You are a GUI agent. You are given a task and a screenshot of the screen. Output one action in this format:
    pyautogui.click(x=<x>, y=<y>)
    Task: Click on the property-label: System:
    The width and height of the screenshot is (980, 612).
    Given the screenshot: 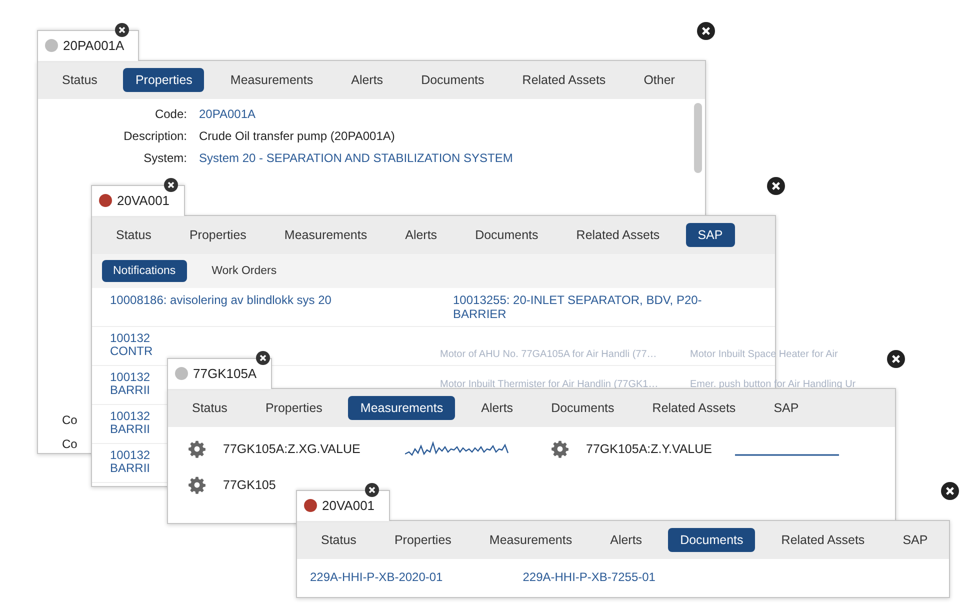 What is the action you would take?
    pyautogui.click(x=164, y=158)
    